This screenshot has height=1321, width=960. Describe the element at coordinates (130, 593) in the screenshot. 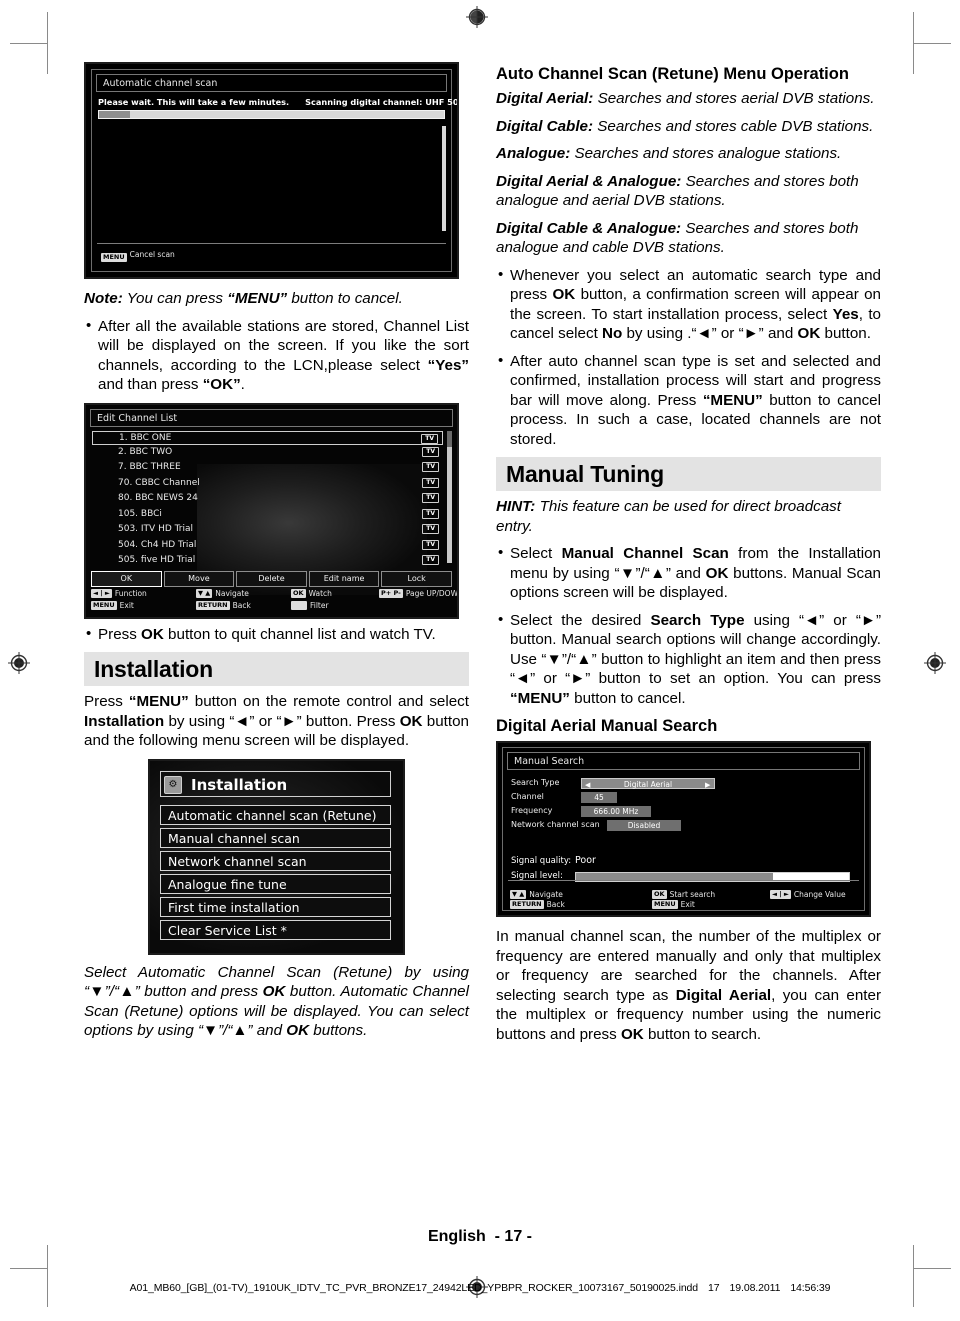

I see `help-label: Function` at that location.